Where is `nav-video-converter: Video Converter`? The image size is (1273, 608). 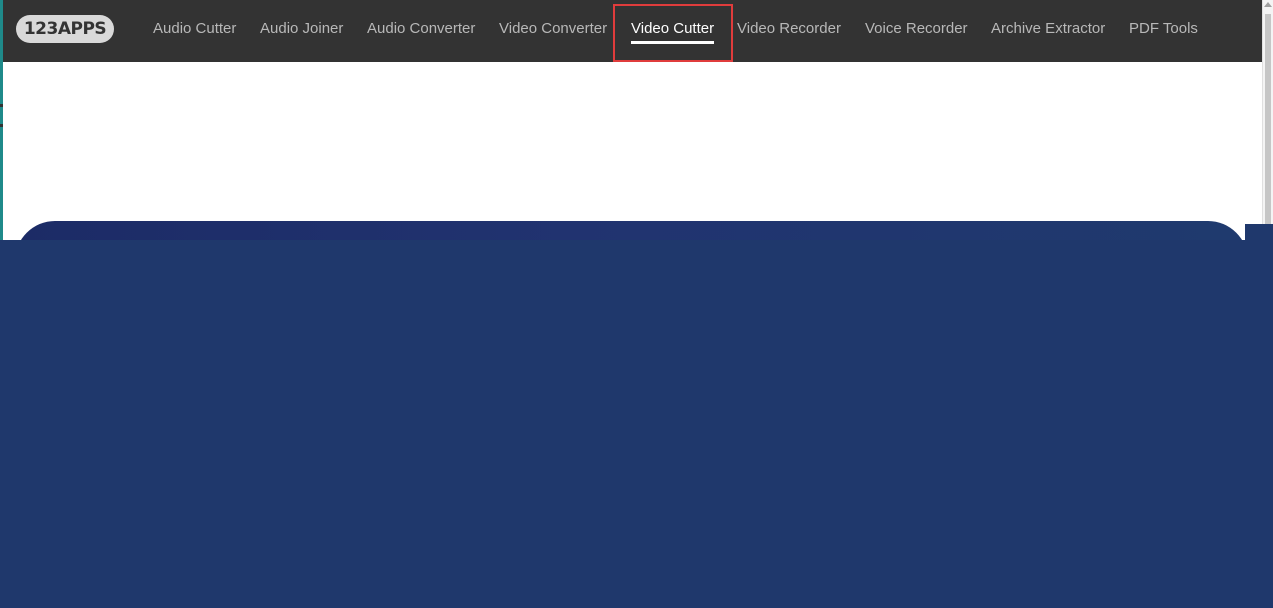
nav-video-converter: Video Converter is located at coordinates (553, 29).